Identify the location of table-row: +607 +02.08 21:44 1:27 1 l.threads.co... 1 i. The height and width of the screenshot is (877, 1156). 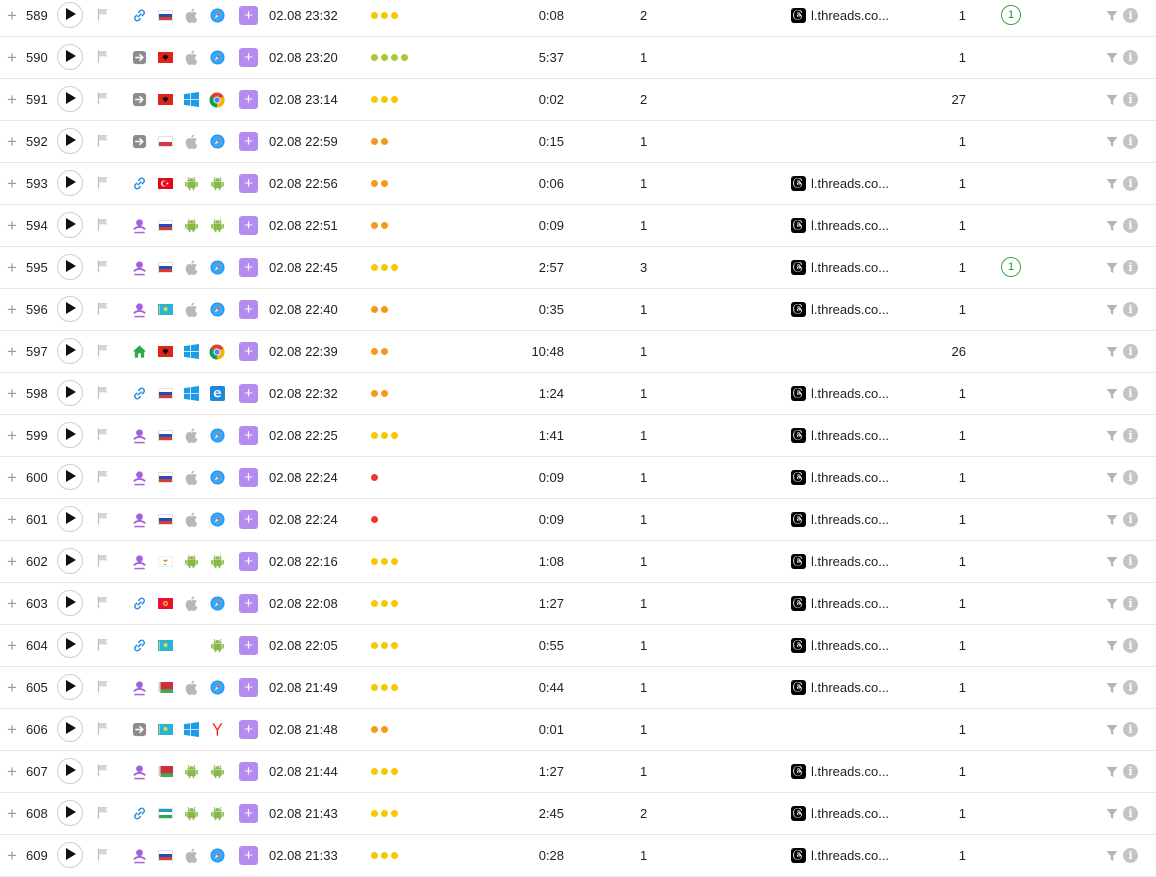
(578, 772).